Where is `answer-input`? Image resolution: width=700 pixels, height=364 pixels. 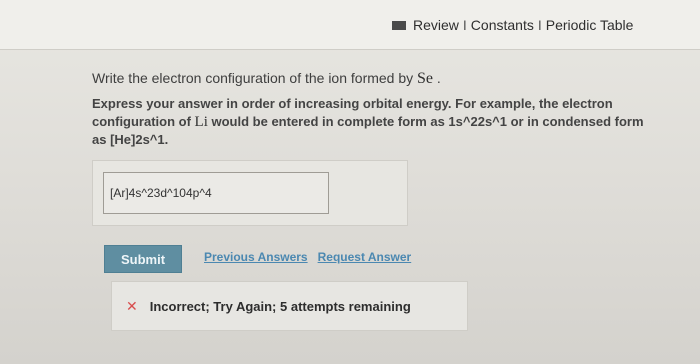 answer-input is located at coordinates (216, 193).